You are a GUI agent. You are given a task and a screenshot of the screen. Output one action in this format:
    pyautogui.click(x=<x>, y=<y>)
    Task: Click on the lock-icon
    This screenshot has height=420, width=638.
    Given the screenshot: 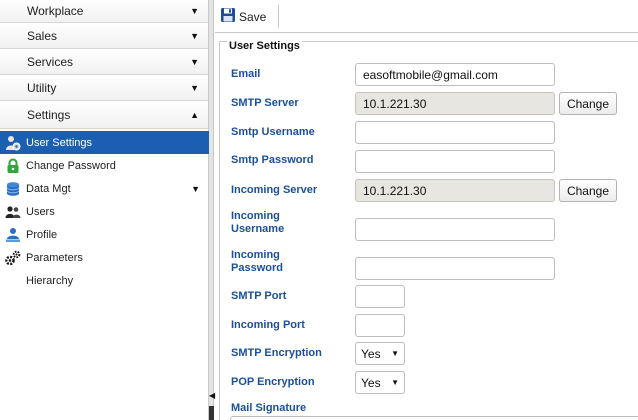 What is the action you would take?
    pyautogui.click(x=13, y=166)
    